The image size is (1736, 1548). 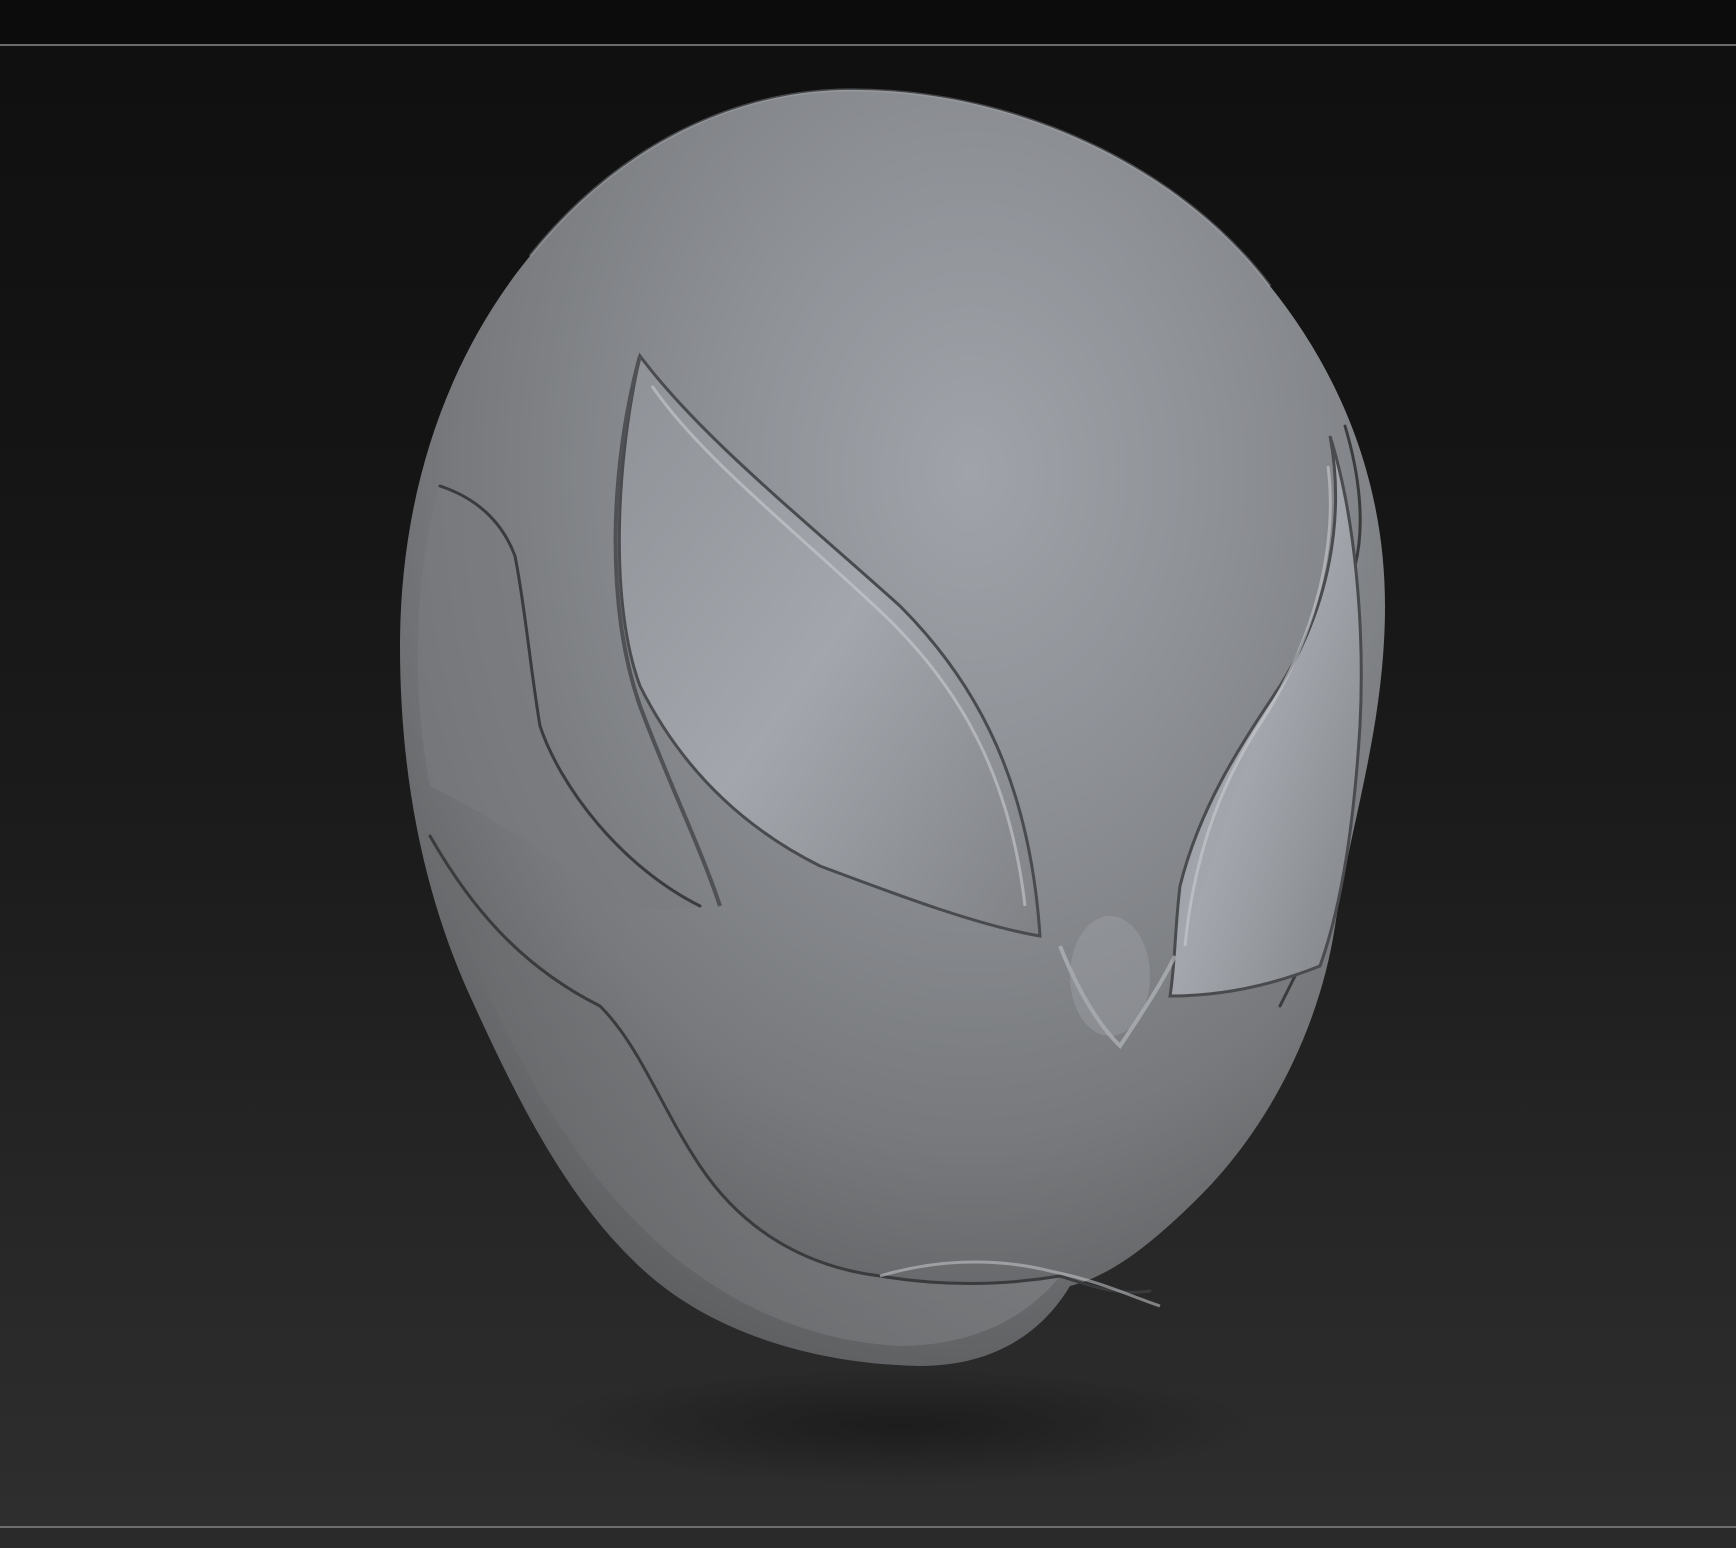 What do you see at coordinates (868, 22) in the screenshot?
I see `top-toolbar` at bounding box center [868, 22].